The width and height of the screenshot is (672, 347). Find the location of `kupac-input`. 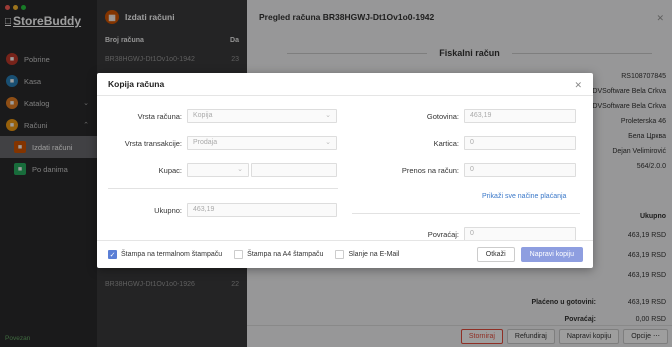

kupac-input is located at coordinates (294, 170).